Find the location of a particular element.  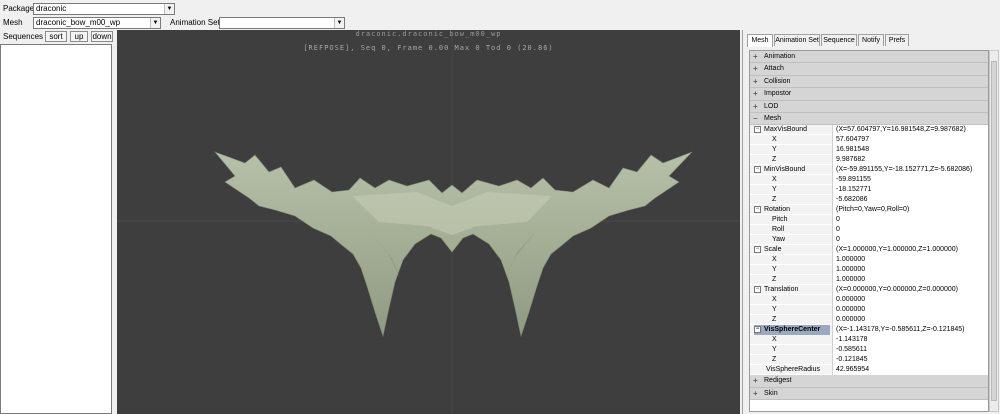

package-value: draconic is located at coordinates (51, 8).